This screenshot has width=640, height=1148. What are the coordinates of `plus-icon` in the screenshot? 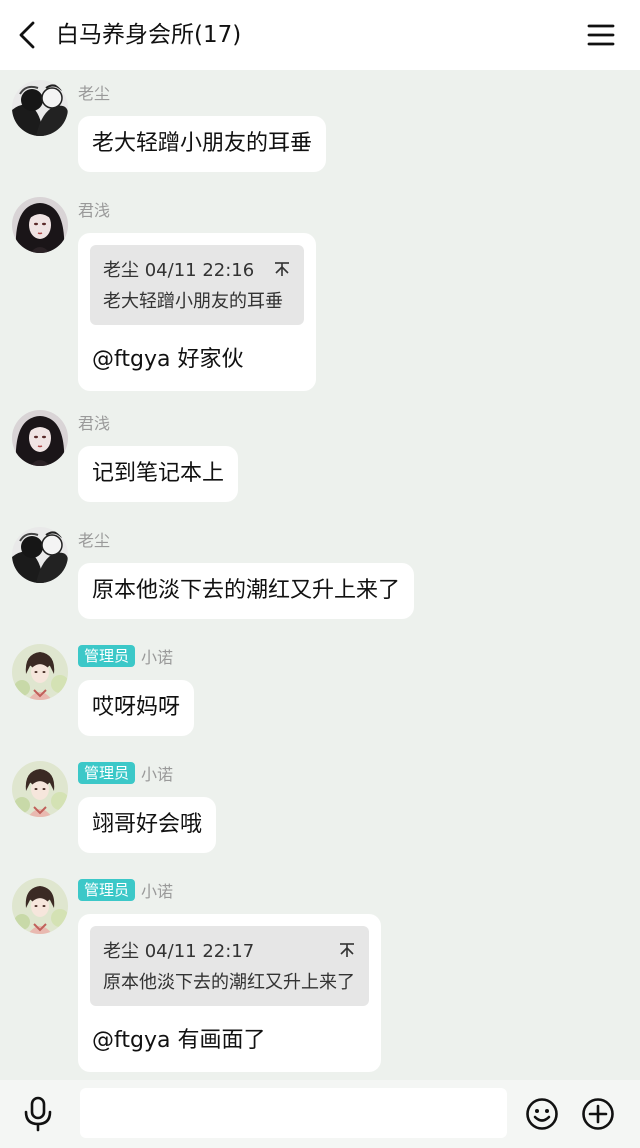 It's located at (598, 1114).